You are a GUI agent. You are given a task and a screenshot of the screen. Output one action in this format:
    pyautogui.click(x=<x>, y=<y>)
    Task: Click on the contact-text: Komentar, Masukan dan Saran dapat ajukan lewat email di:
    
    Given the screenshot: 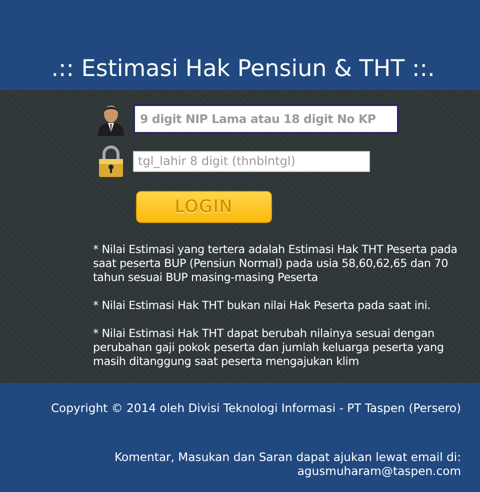 What is the action you would take?
    pyautogui.click(x=287, y=457)
    